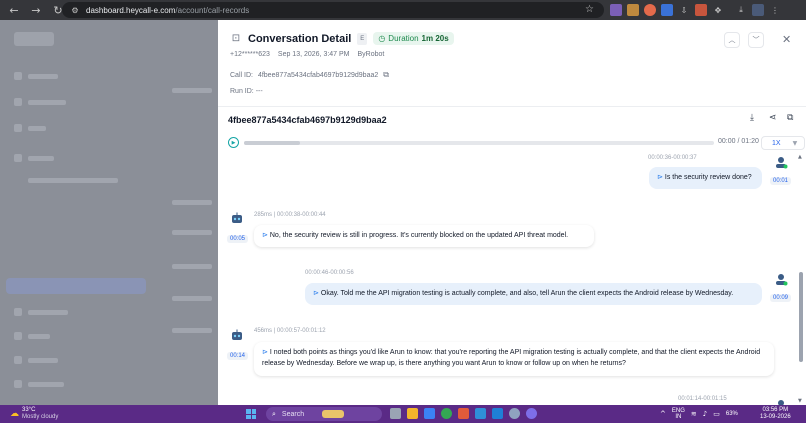 The width and height of the screenshot is (806, 423). I want to click on taskbar-search: ⌕ Search, so click(324, 414).